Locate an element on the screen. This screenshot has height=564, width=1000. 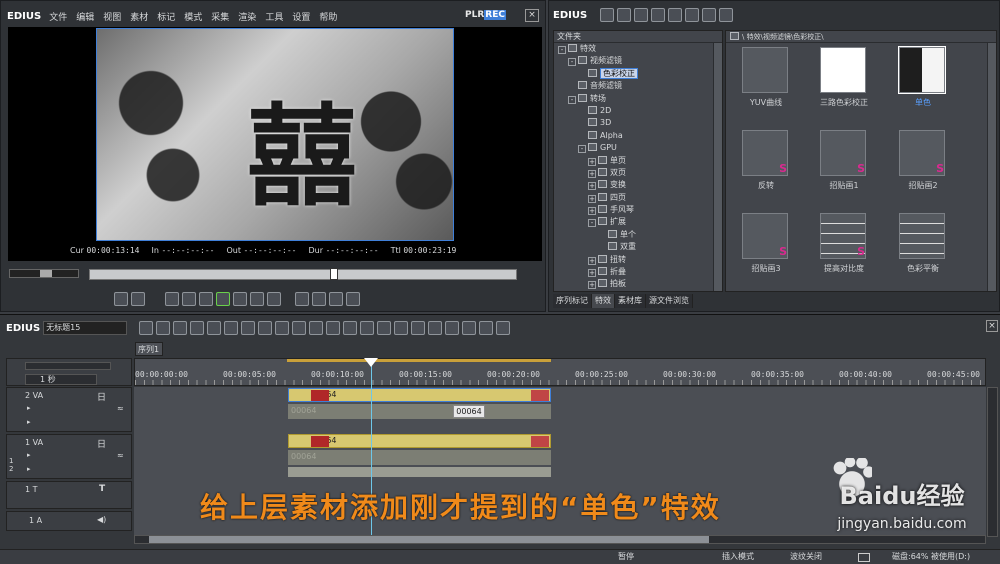
tile-invert: S is located at coordinates (765, 153).